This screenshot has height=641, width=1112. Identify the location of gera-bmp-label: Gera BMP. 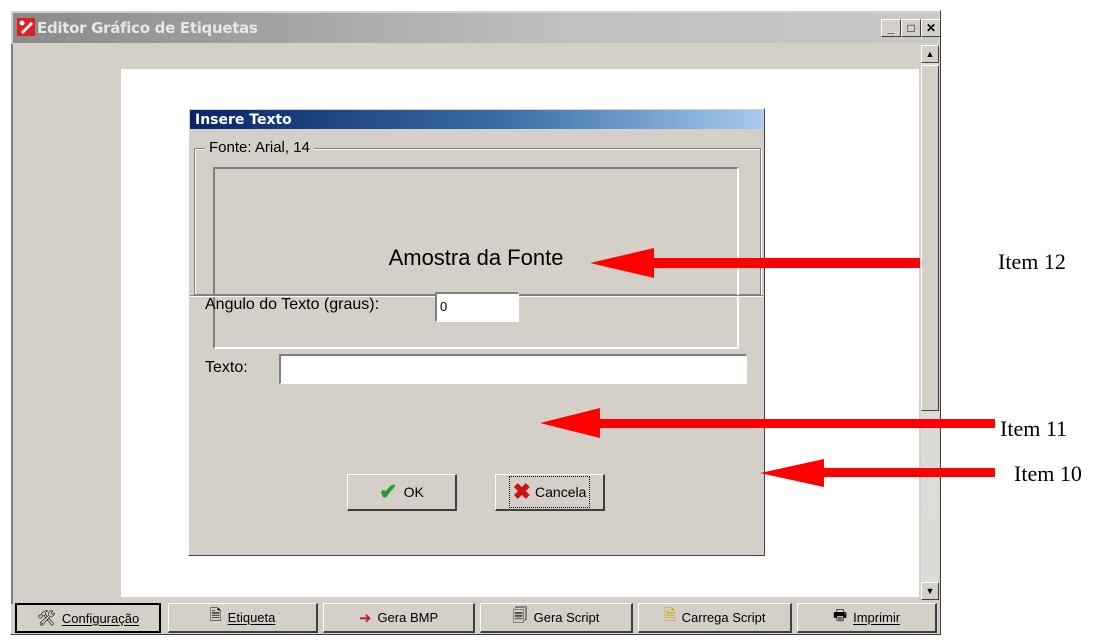
(408, 617).